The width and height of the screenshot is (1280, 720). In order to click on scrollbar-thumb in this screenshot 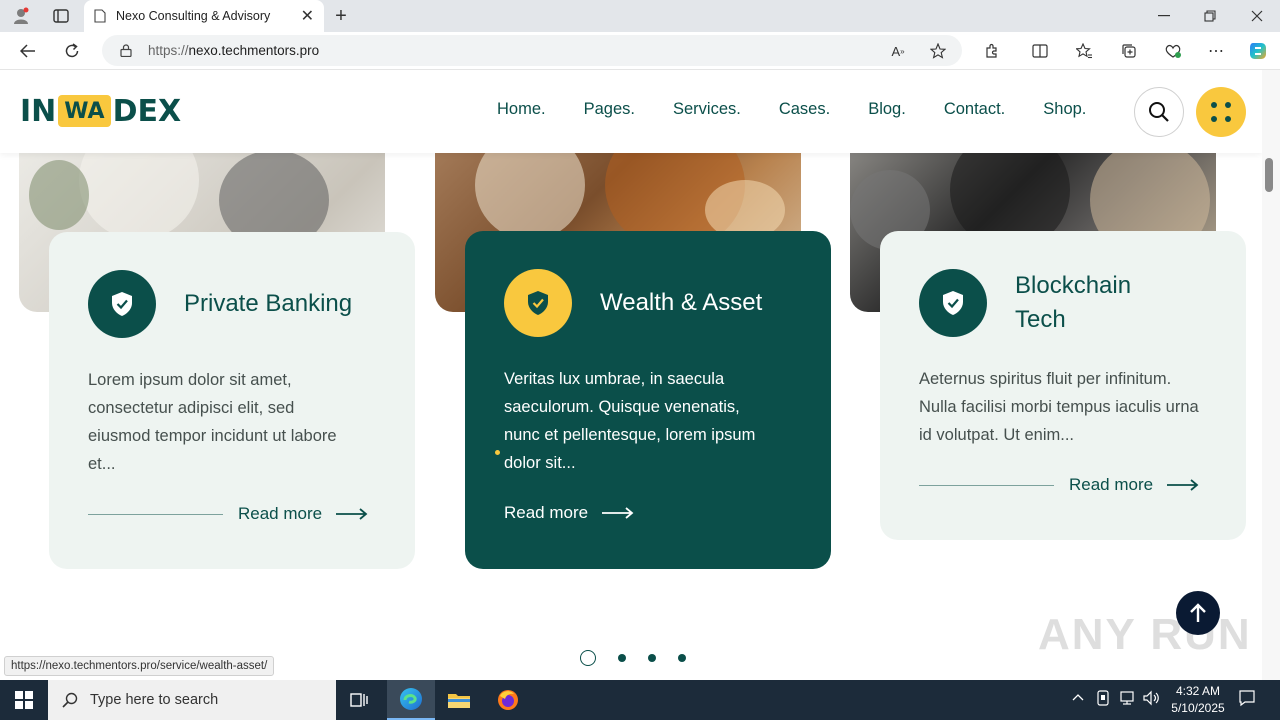, I will do `click(1269, 175)`.